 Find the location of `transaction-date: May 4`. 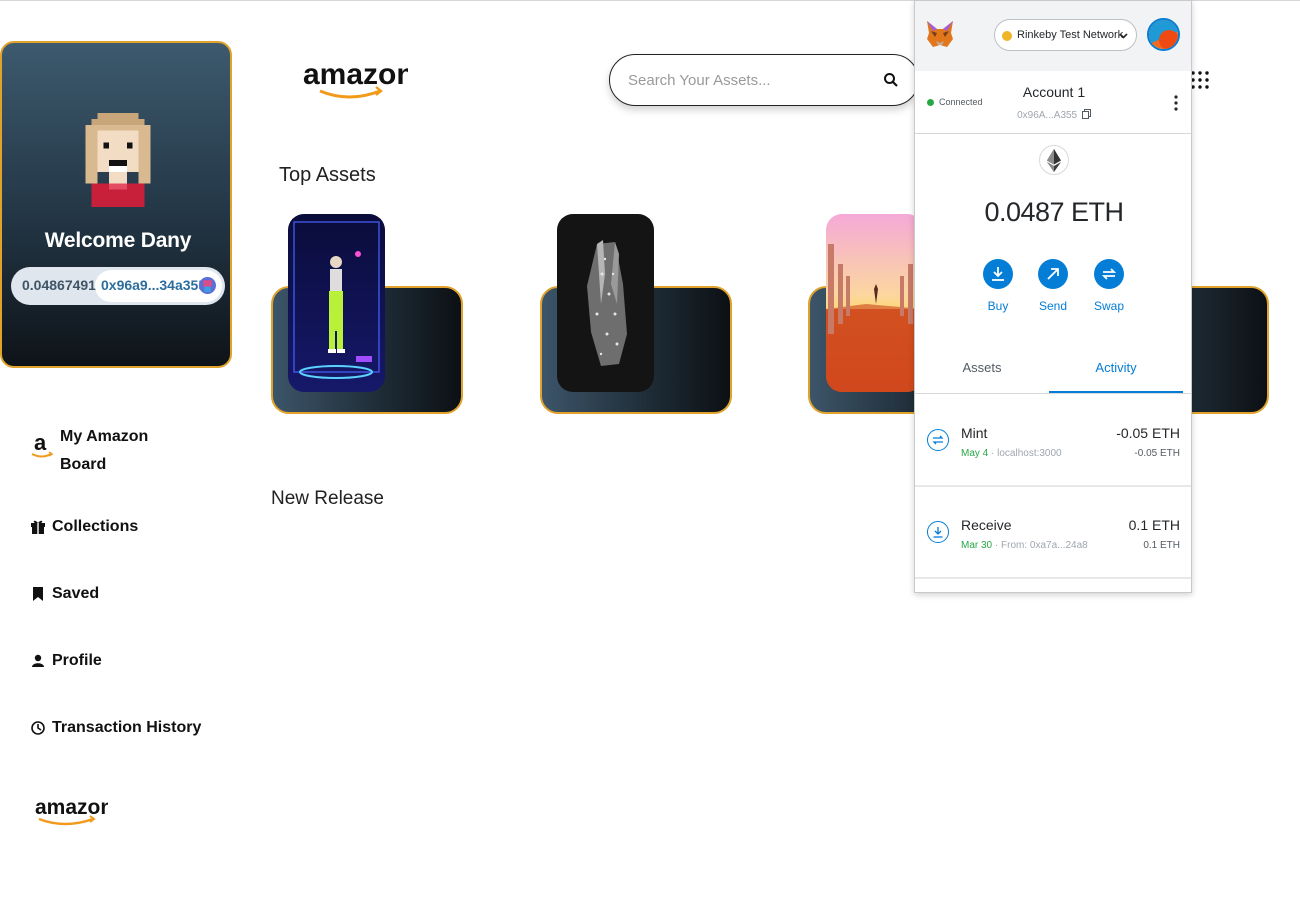

transaction-date: May 4 is located at coordinates (975, 453).